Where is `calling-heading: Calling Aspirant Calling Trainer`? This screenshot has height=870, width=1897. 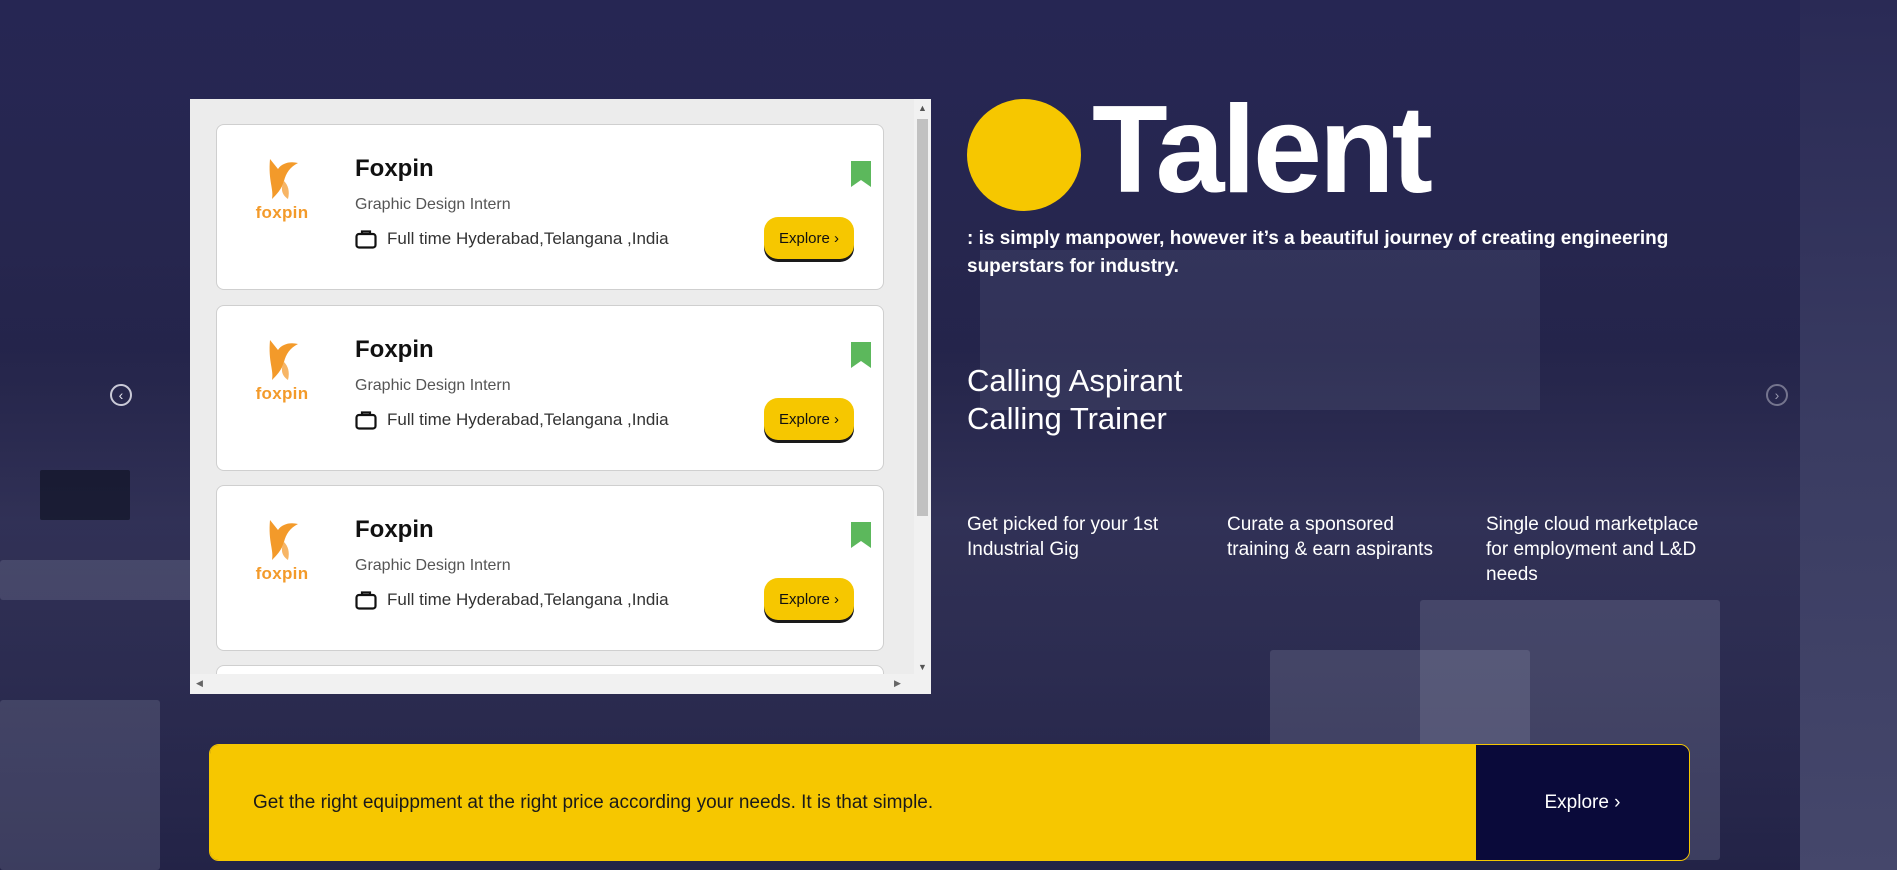 calling-heading: Calling Aspirant Calling Trainer is located at coordinates (1074, 400).